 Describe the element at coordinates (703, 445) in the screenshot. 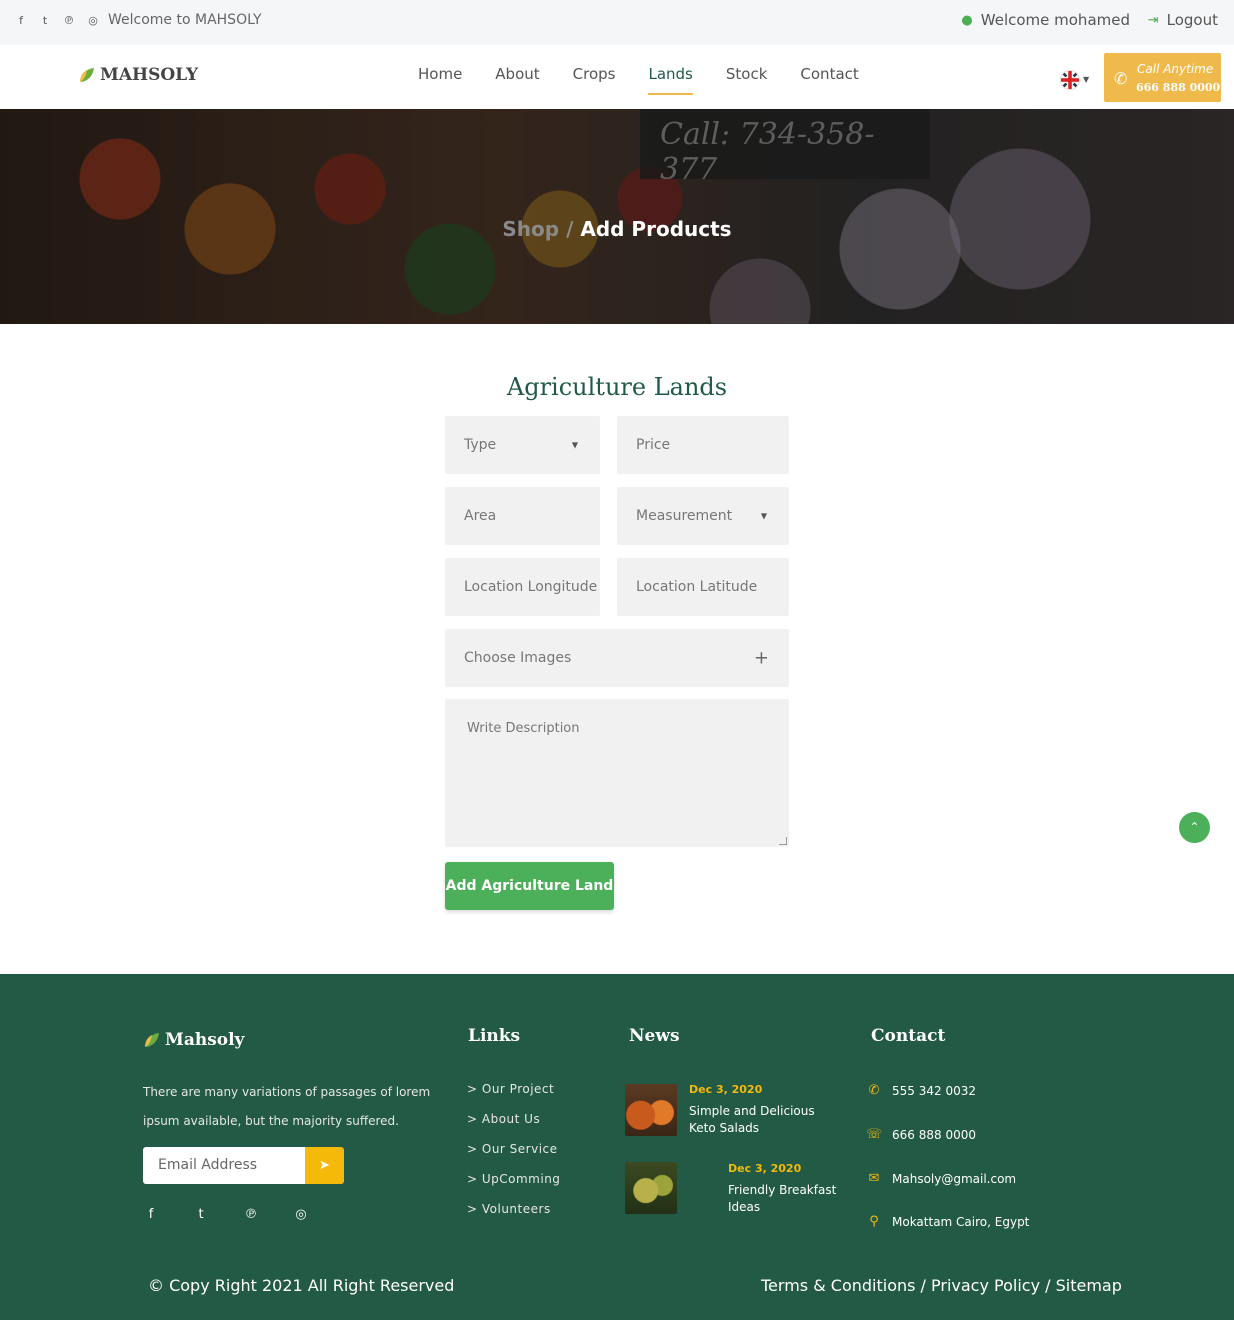

I see `price-input: Price` at that location.